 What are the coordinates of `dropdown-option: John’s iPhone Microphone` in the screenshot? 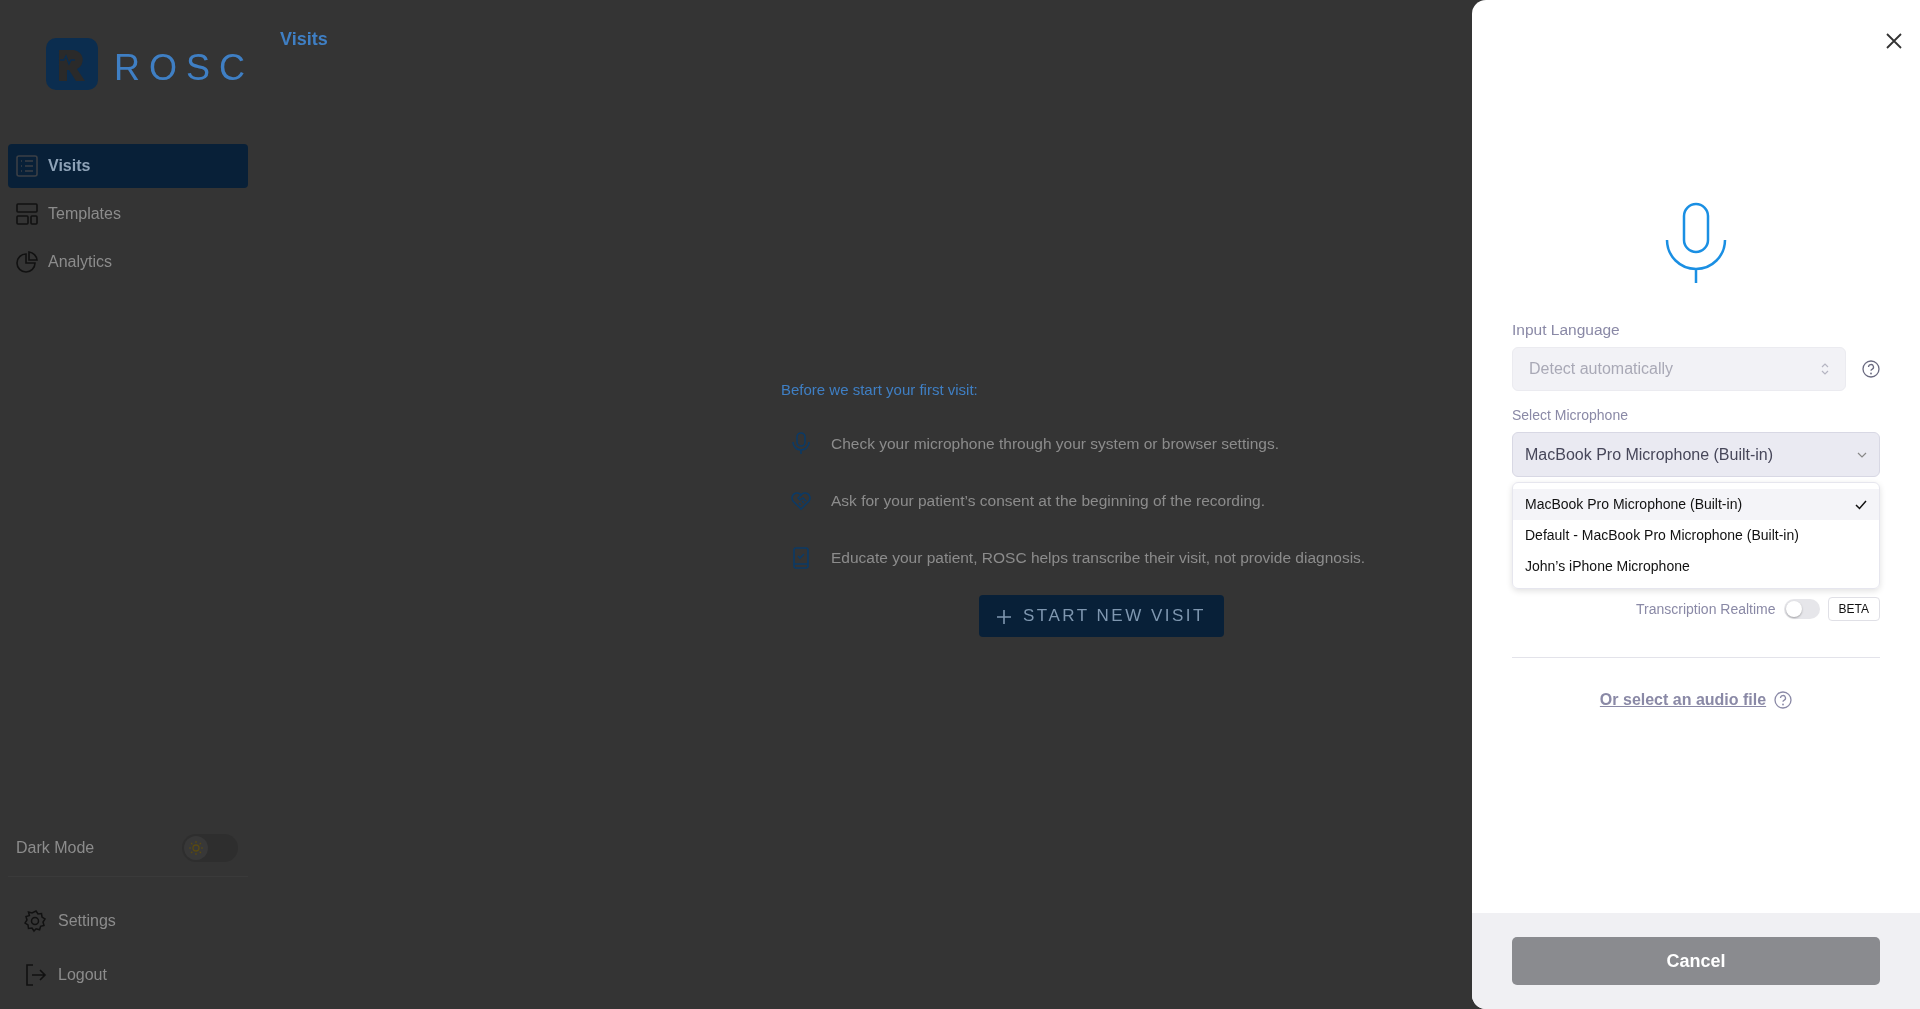 It's located at (1696, 567).